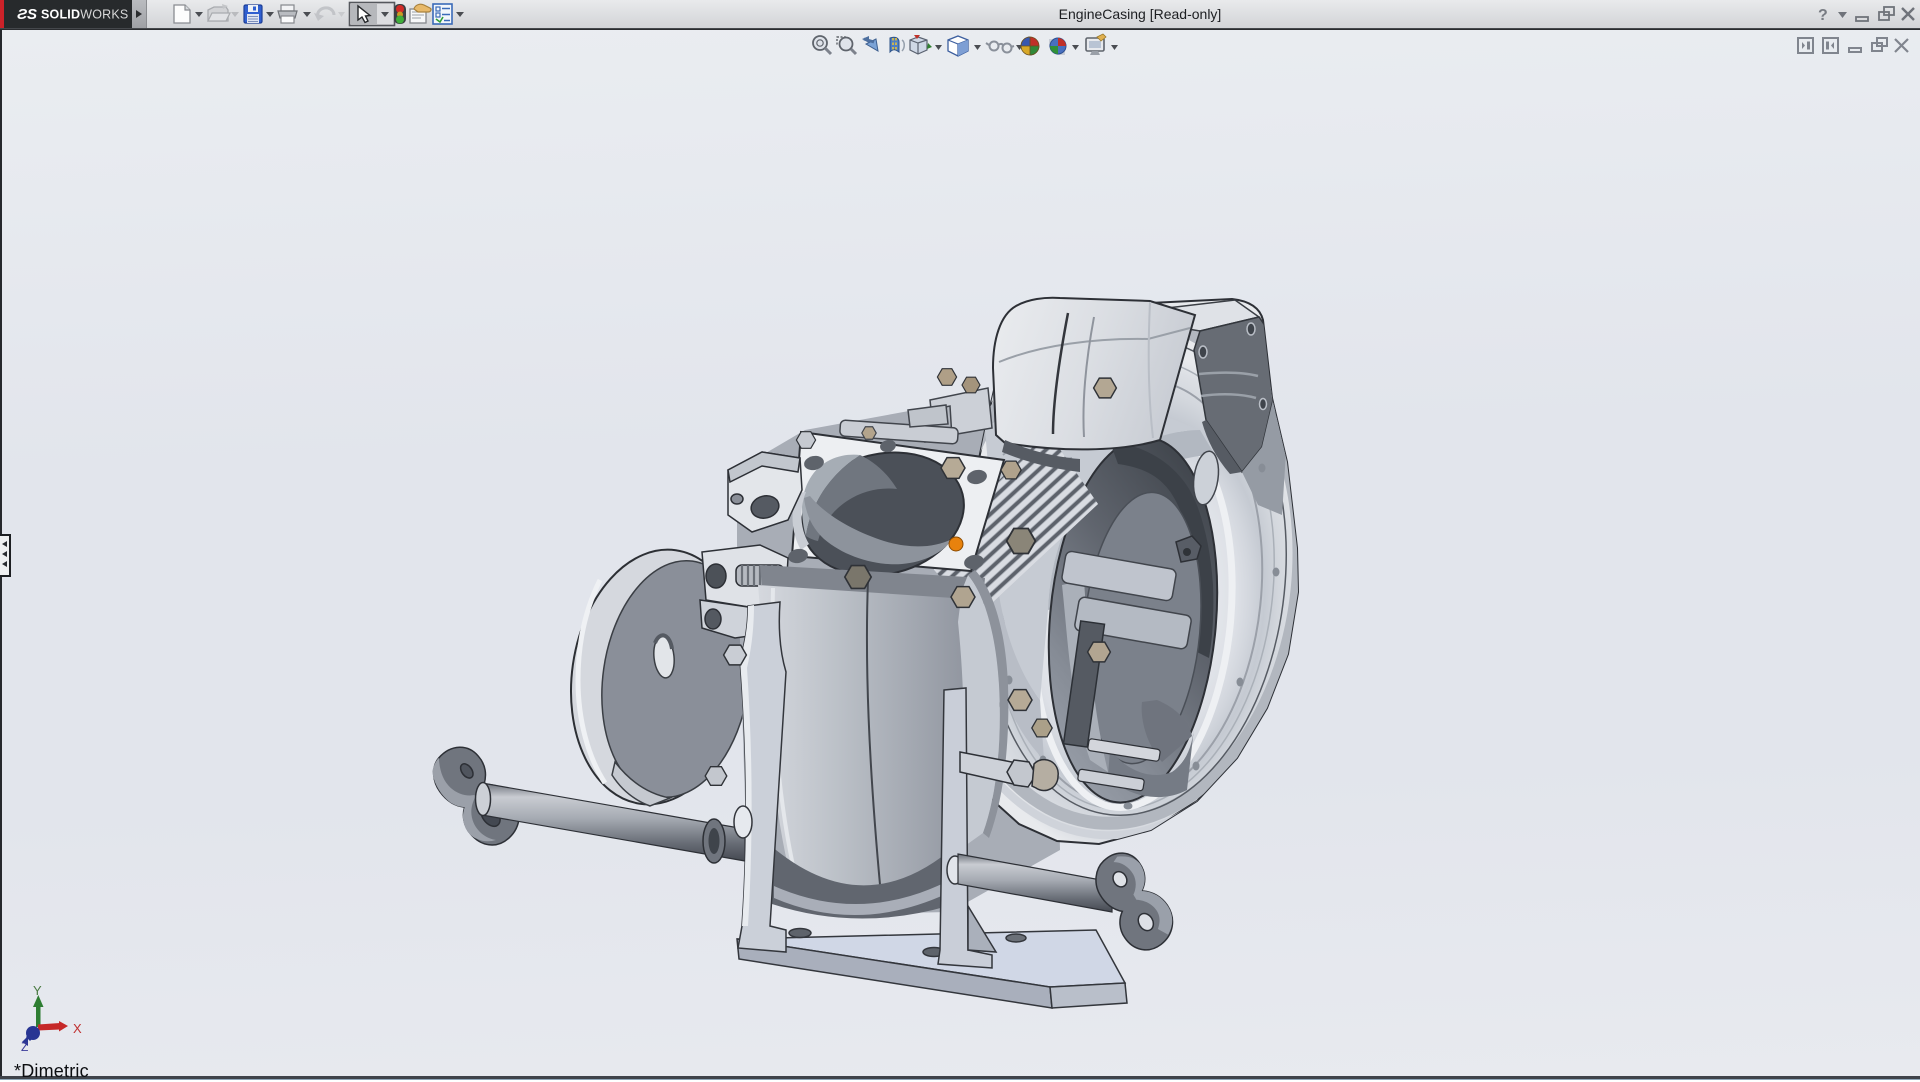 Image resolution: width=1920 pixels, height=1082 pixels. What do you see at coordinates (24, 1047) in the screenshot?
I see `svg-text: Z` at bounding box center [24, 1047].